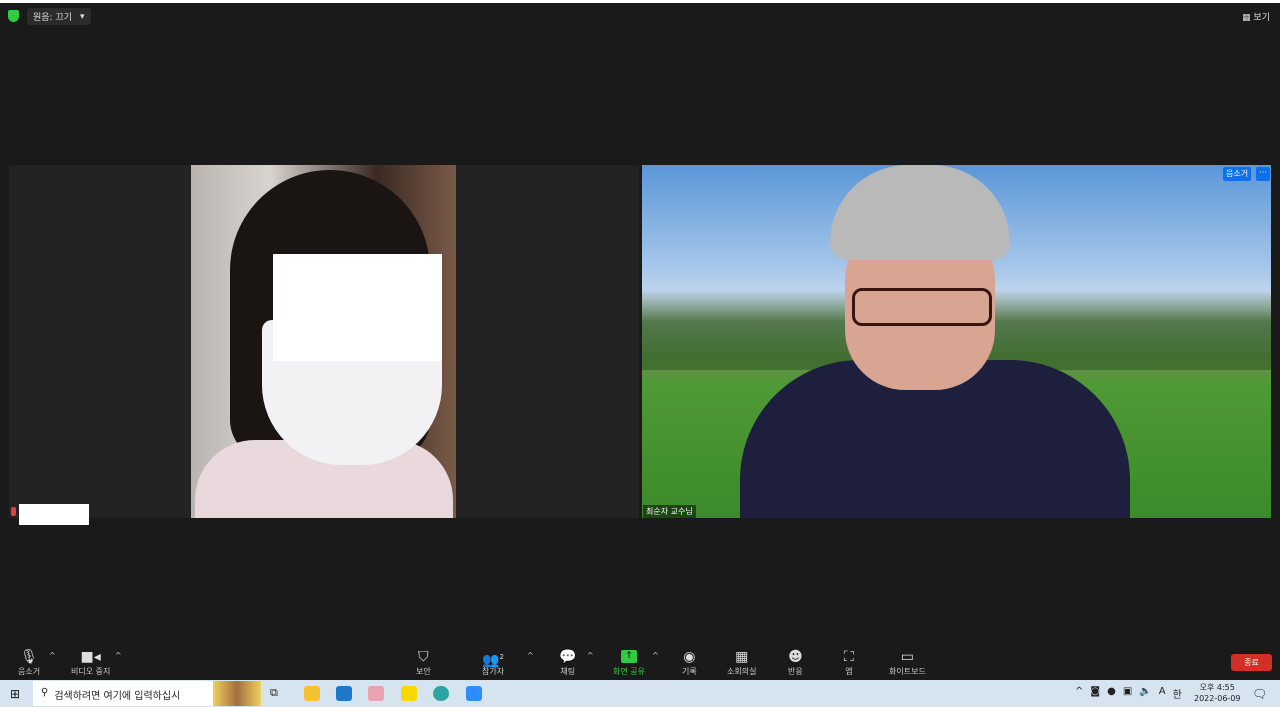  Describe the element at coordinates (1145, 693) in the screenshot. I see `volume-icon: 🔈` at that location.